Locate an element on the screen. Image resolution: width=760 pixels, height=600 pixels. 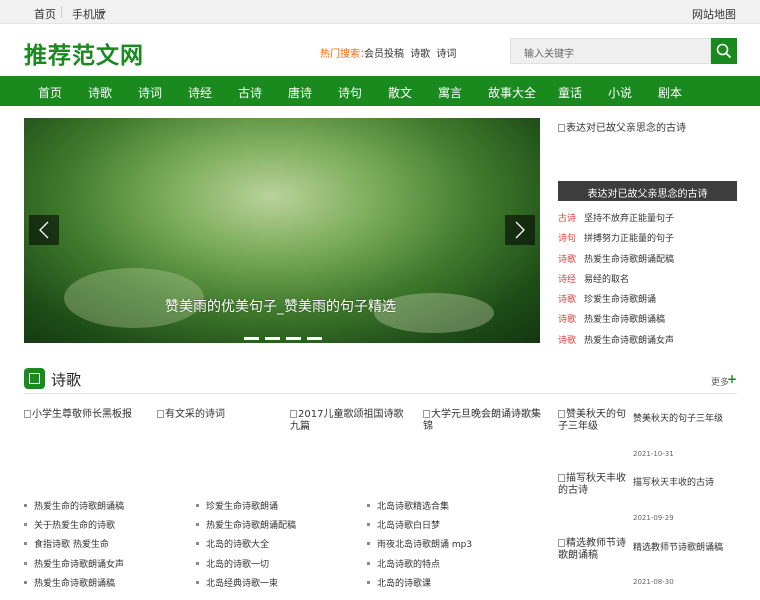
article-link: 拼搏努力正能量的句子 is located at coordinates (629, 239).